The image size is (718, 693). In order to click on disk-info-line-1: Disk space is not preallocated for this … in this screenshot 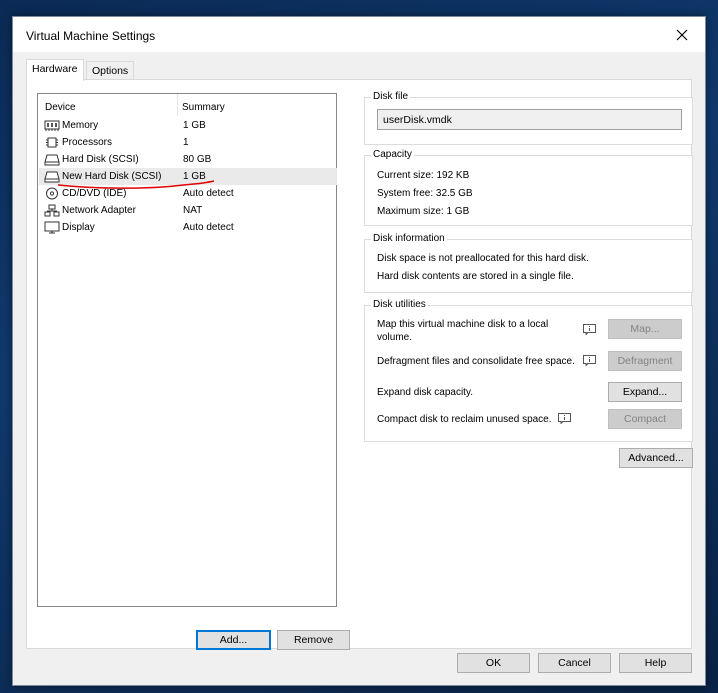, I will do `click(483, 258)`.